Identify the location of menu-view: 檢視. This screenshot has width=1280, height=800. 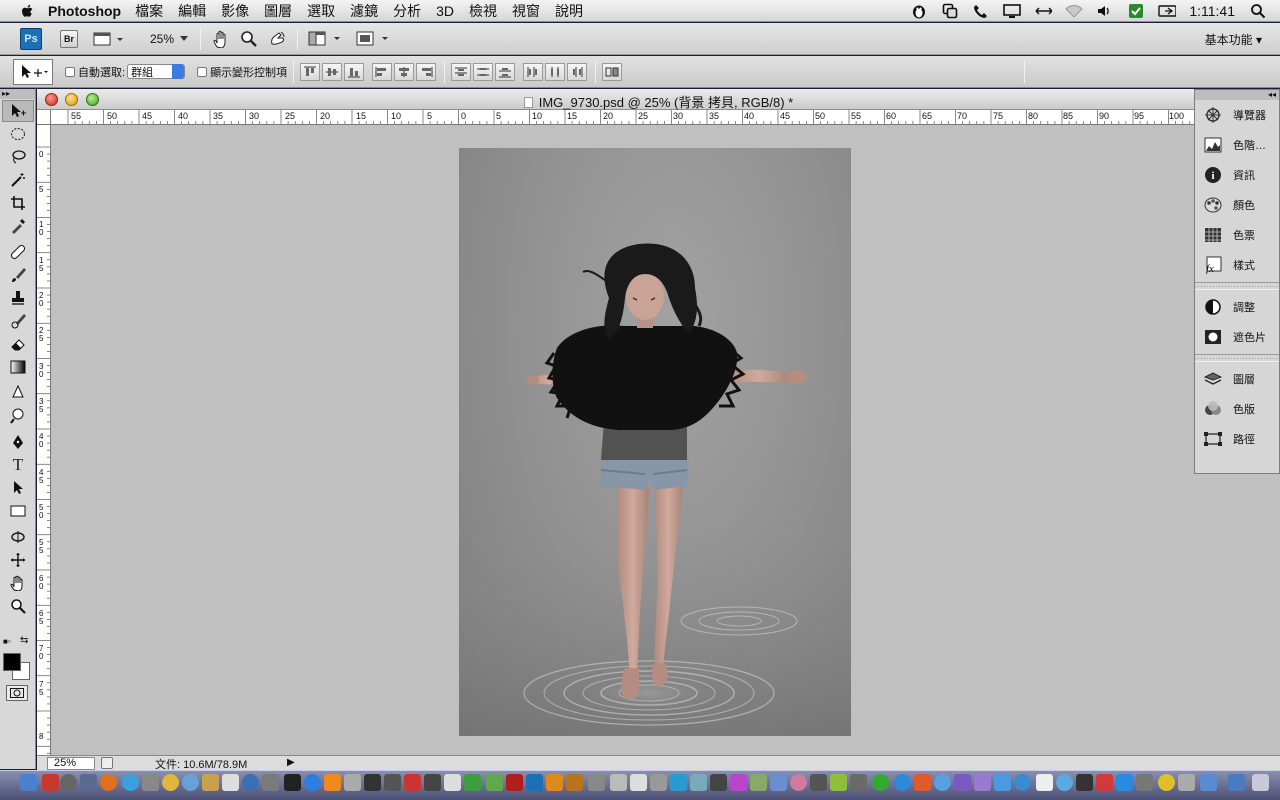
(483, 11).